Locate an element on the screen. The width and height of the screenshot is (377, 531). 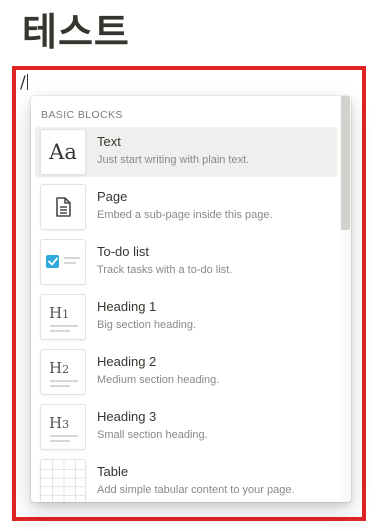
page-title: 테스트 is located at coordinates (76, 32).